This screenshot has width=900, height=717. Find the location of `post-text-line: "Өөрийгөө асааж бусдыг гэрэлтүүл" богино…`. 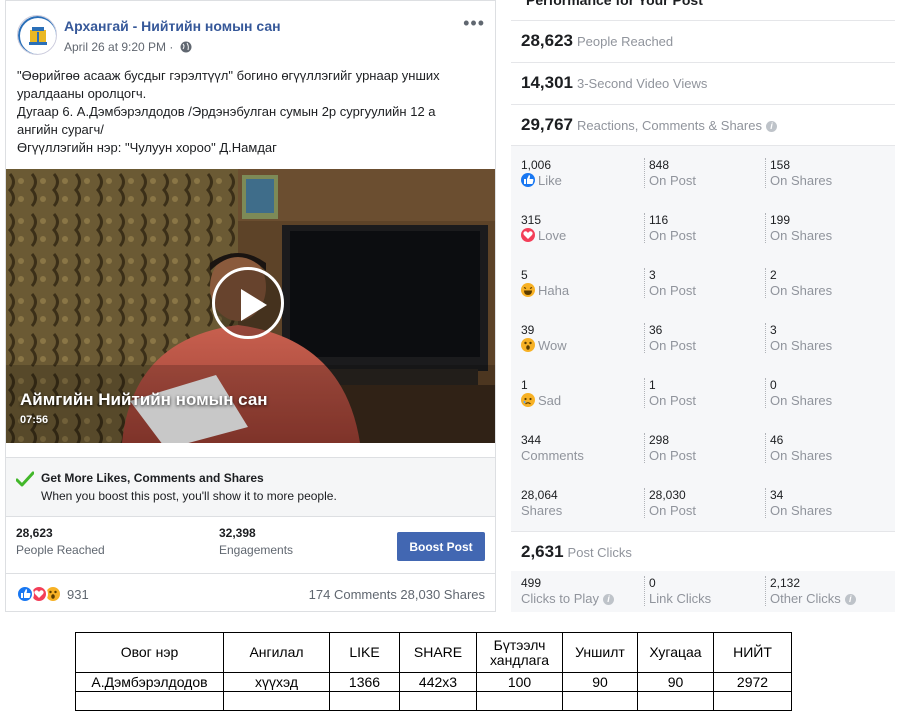

post-text-line: "Өөрийгөө асааж бусдыг гэрэлтүүл" богино… is located at coordinates (228, 75).